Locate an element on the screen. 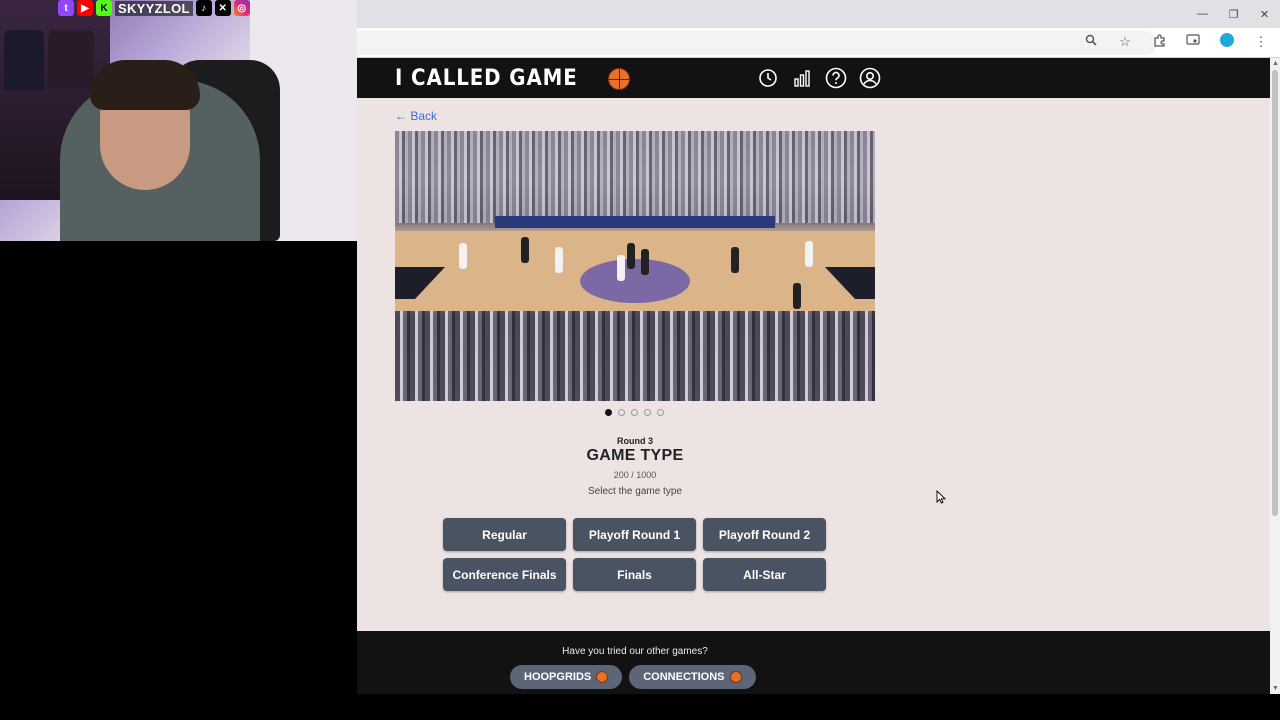 The height and width of the screenshot is (720, 1280). score-display: 200 / 1000 is located at coordinates (635, 475).